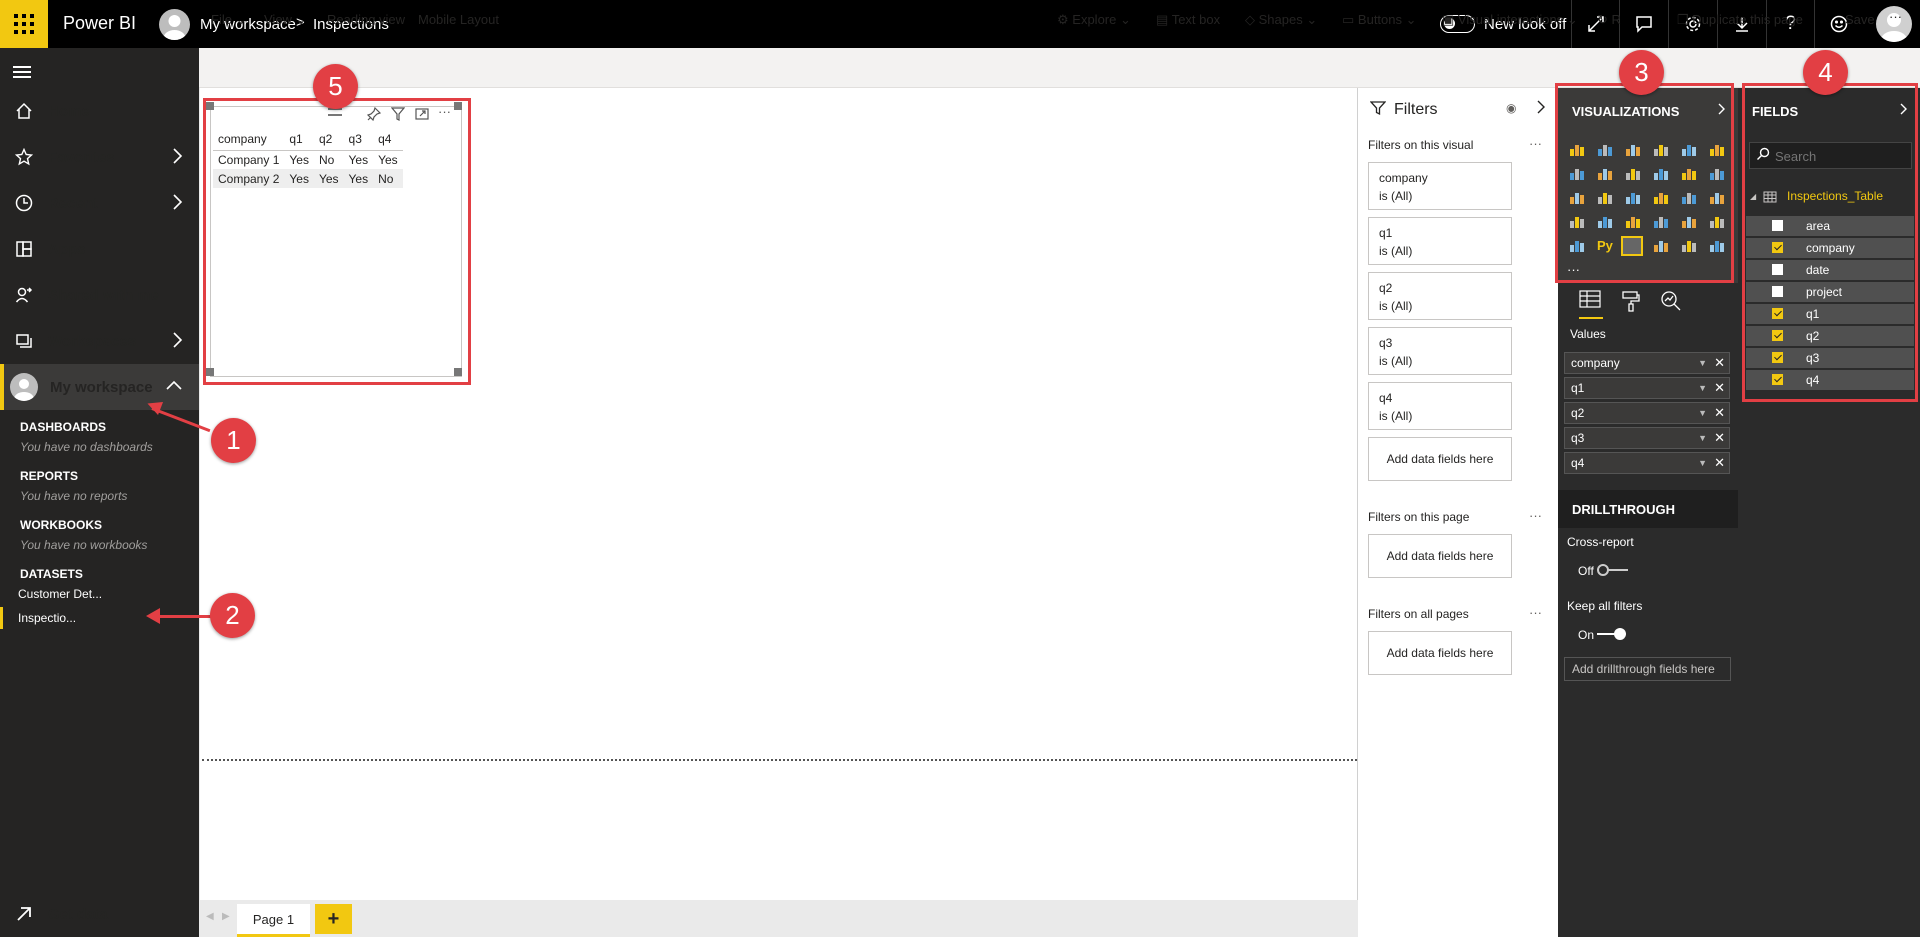 The image size is (1920, 937). I want to click on view-menu: View ⌄, so click(285, 20).